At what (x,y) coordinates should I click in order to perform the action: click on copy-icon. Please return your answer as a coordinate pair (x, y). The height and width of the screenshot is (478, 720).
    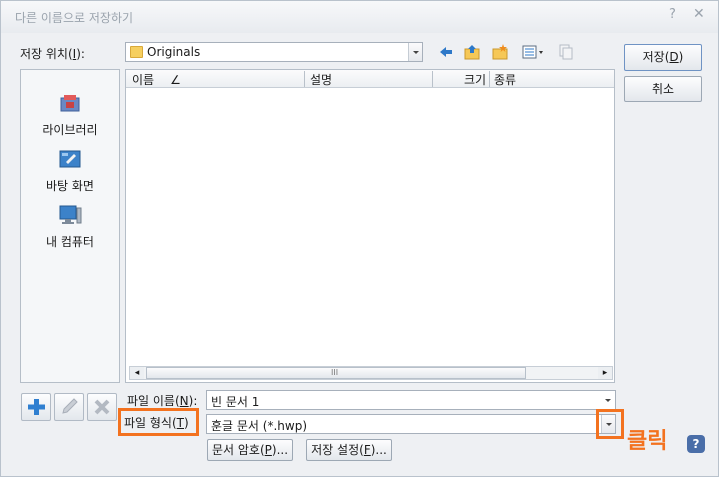
    Looking at the image, I should click on (566, 52).